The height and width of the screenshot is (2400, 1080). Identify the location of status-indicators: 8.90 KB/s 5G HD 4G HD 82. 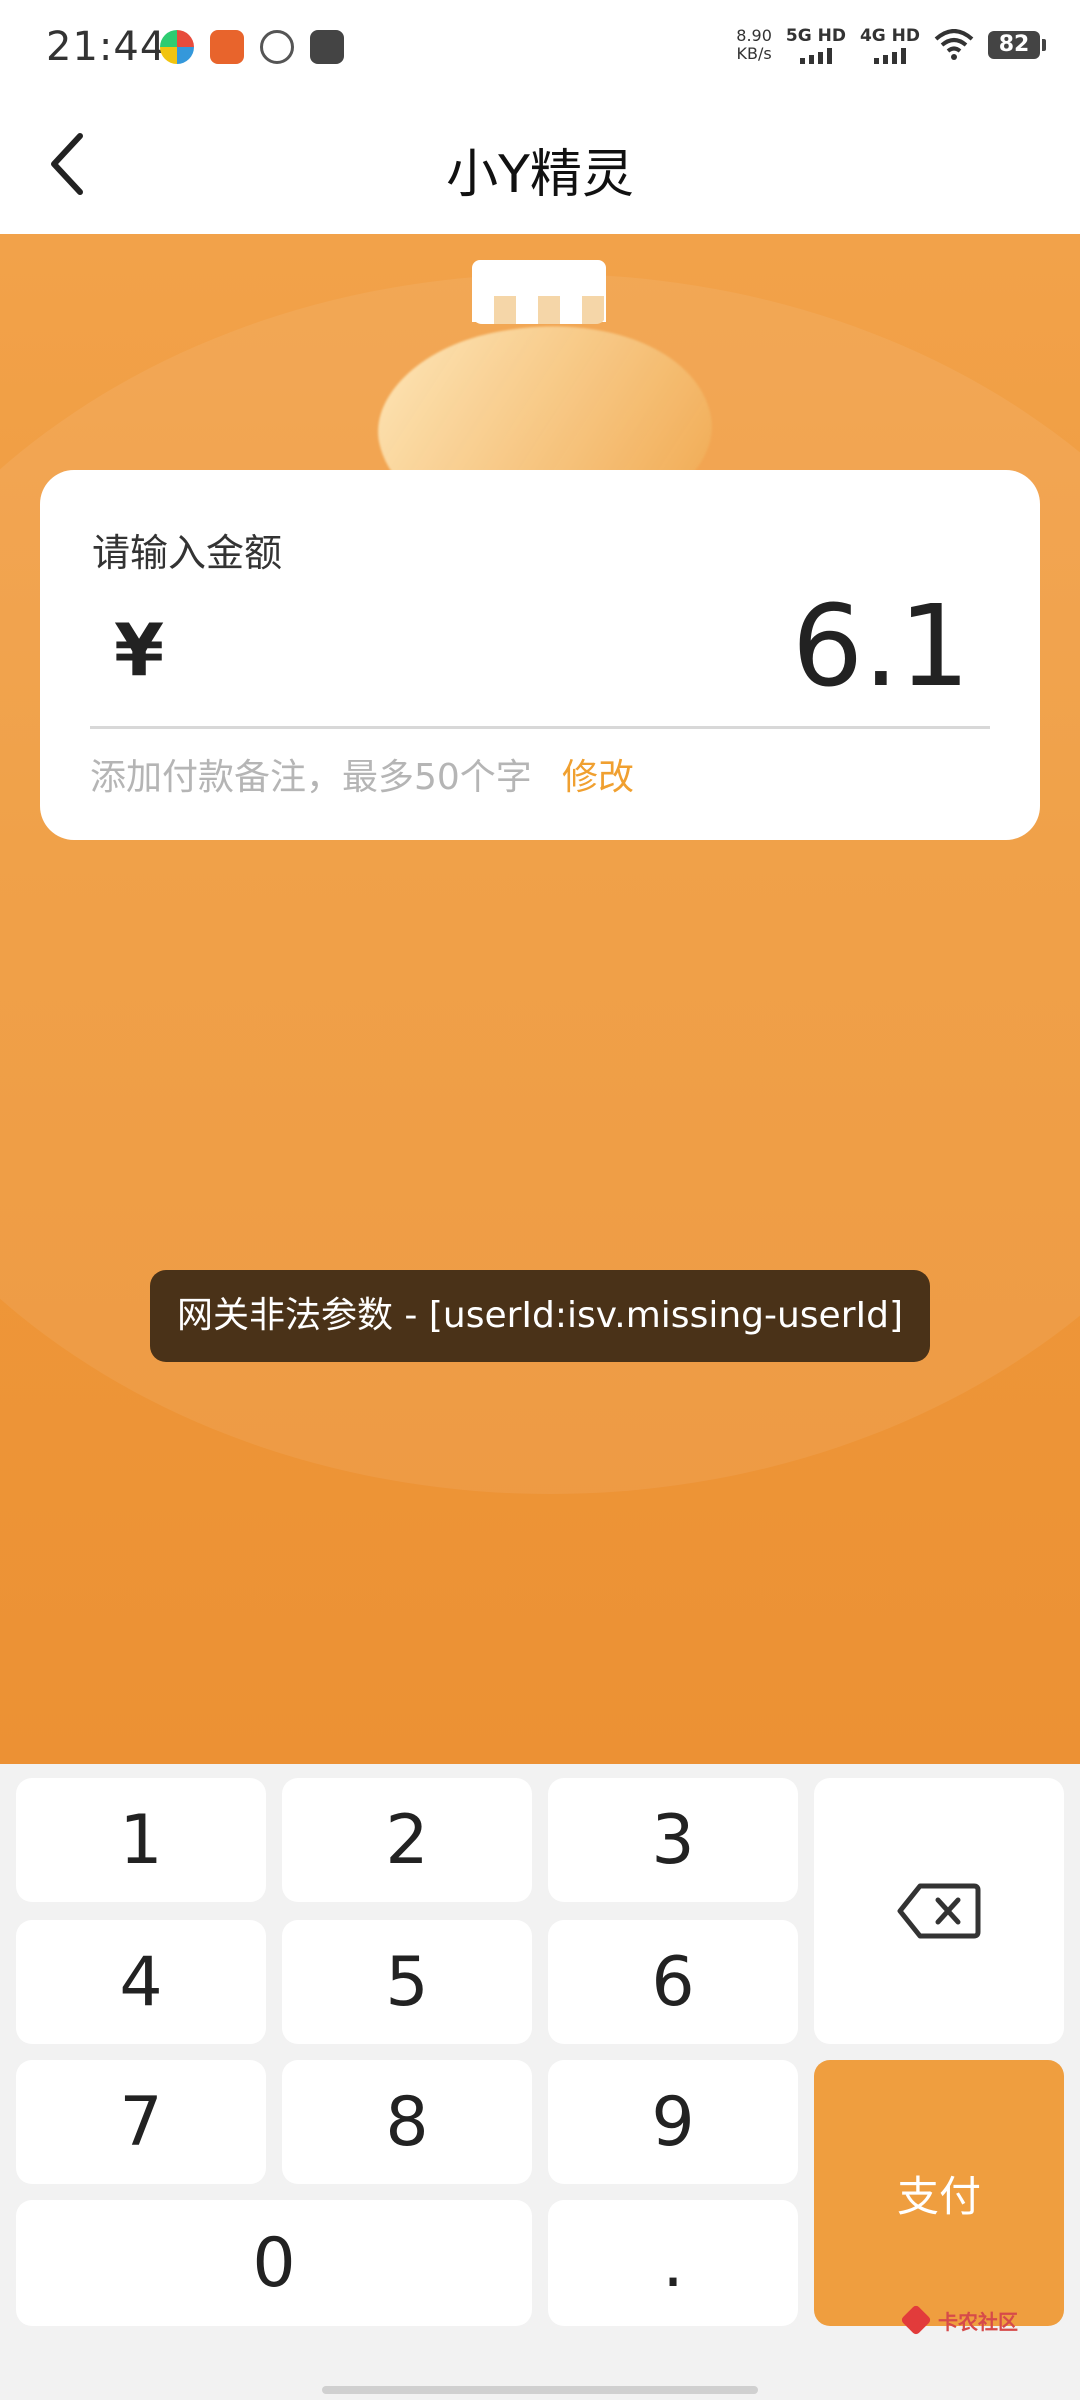
(891, 45).